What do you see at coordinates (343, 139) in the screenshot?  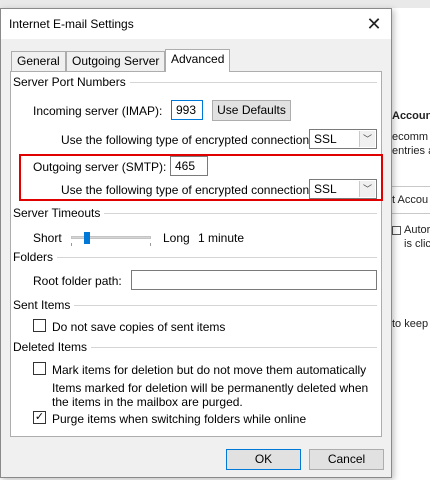 I see `incoming-encryption-select: SSL ﹀` at bounding box center [343, 139].